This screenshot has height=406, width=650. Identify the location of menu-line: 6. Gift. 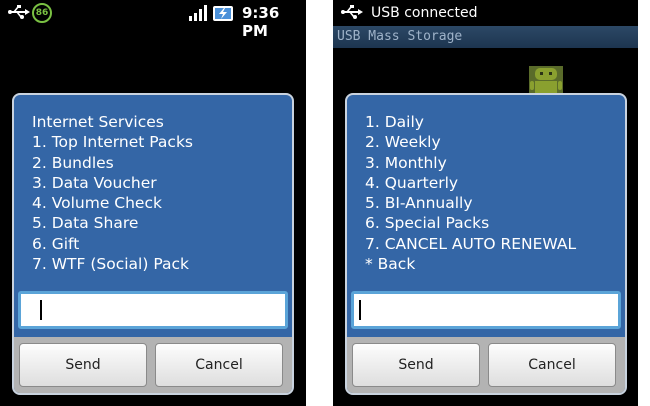
(56, 243).